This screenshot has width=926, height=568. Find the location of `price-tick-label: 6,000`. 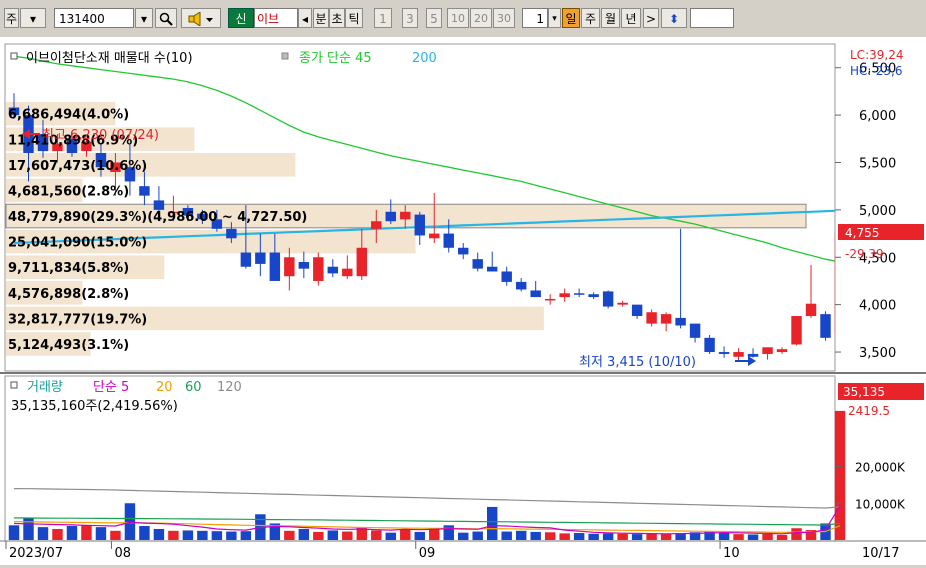

price-tick-label: 6,000 is located at coordinates (877, 116).